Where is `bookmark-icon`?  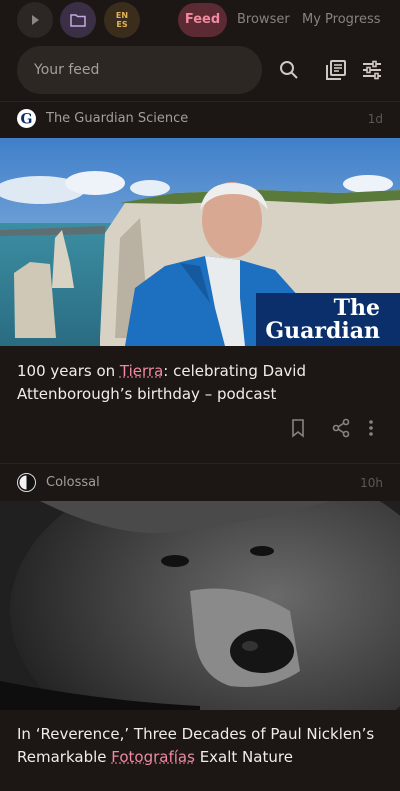 bookmark-icon is located at coordinates (298, 428).